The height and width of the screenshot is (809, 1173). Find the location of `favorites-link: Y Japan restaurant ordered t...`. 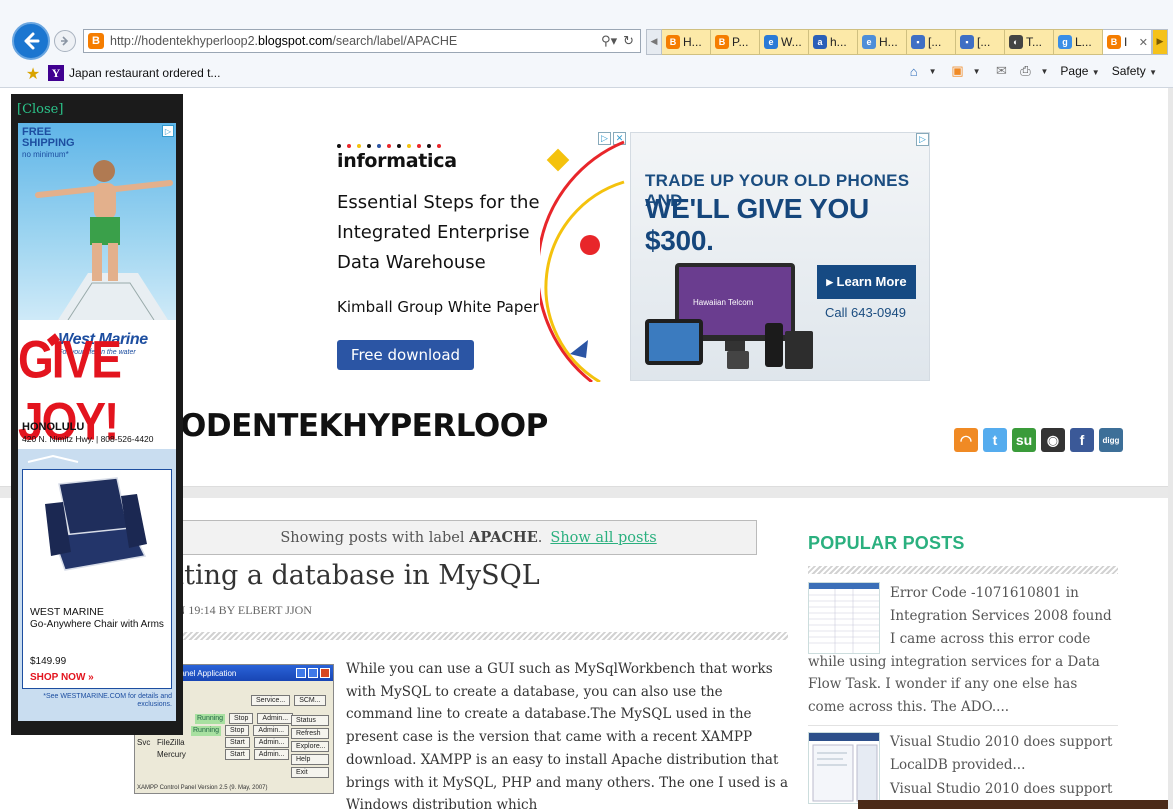

favorites-link: Y Japan restaurant ordered t... is located at coordinates (134, 73).